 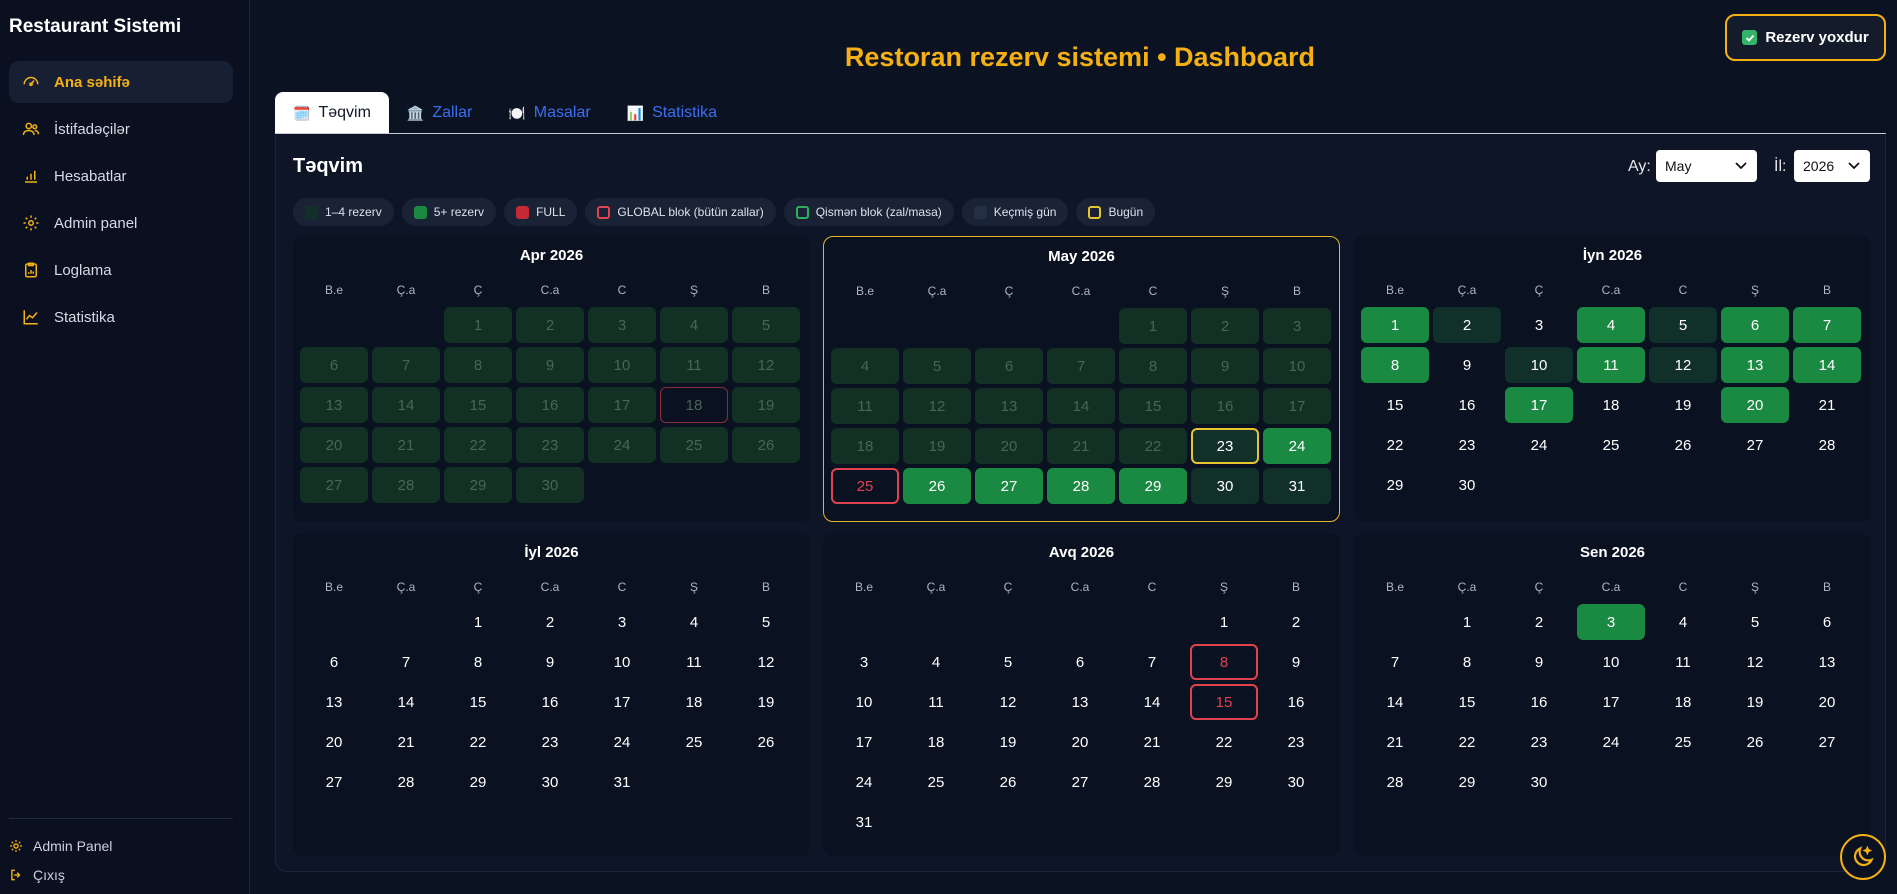 What do you see at coordinates (121, 317) in the screenshot?
I see `sidebar-item-statistics: Statistika` at bounding box center [121, 317].